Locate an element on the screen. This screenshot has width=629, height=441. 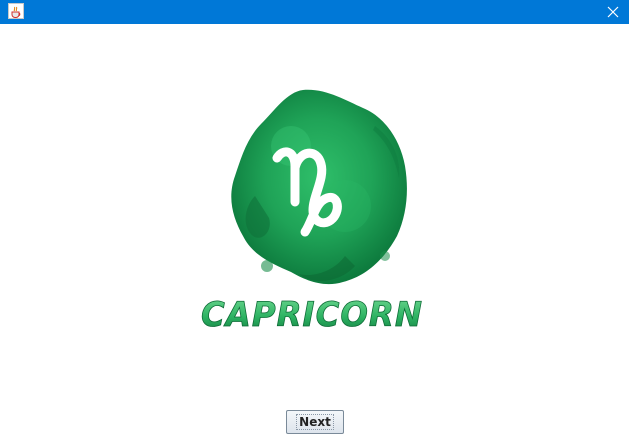
next-button-label: Next is located at coordinates (315, 422).